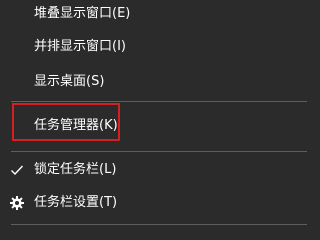 This screenshot has height=240, width=320. I want to click on menu-item-label: 显示桌面(S), so click(69, 81).